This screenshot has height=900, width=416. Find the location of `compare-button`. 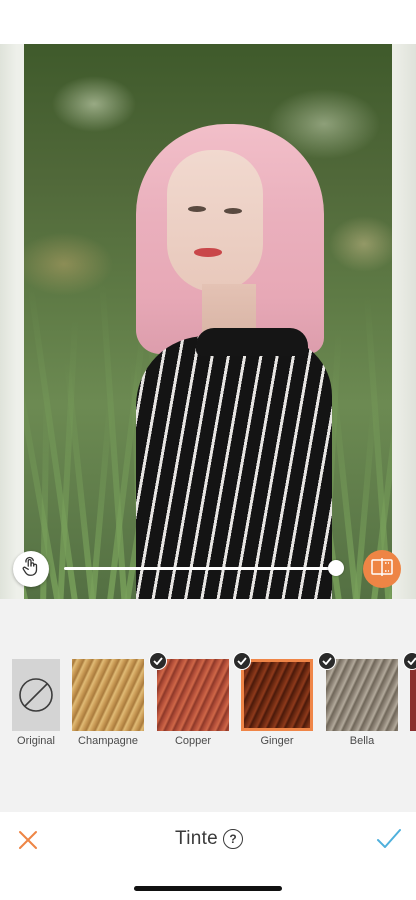

compare-button is located at coordinates (382, 569).